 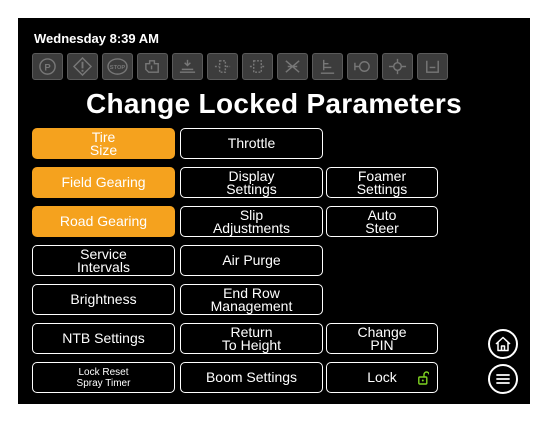 I want to click on transmission-icon, so click(x=362, y=66).